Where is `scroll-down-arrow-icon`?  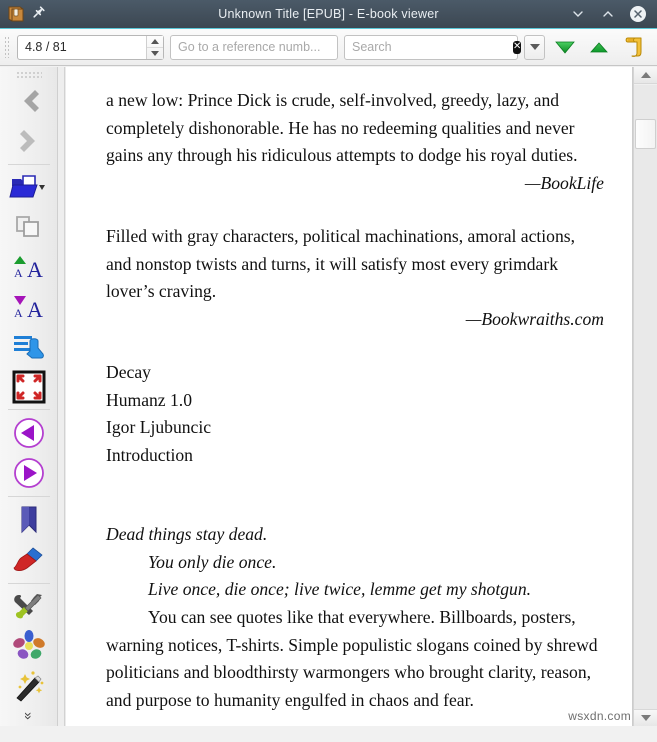 scroll-down-arrow-icon is located at coordinates (645, 717).